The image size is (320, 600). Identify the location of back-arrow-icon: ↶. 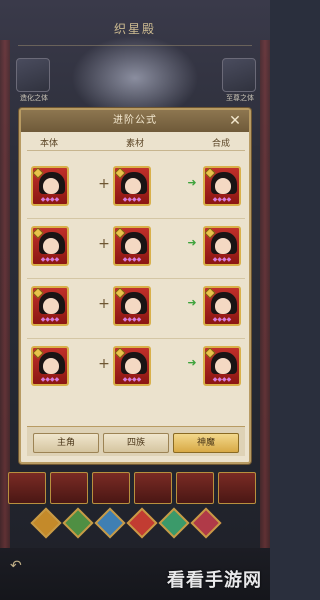
(20, 568).